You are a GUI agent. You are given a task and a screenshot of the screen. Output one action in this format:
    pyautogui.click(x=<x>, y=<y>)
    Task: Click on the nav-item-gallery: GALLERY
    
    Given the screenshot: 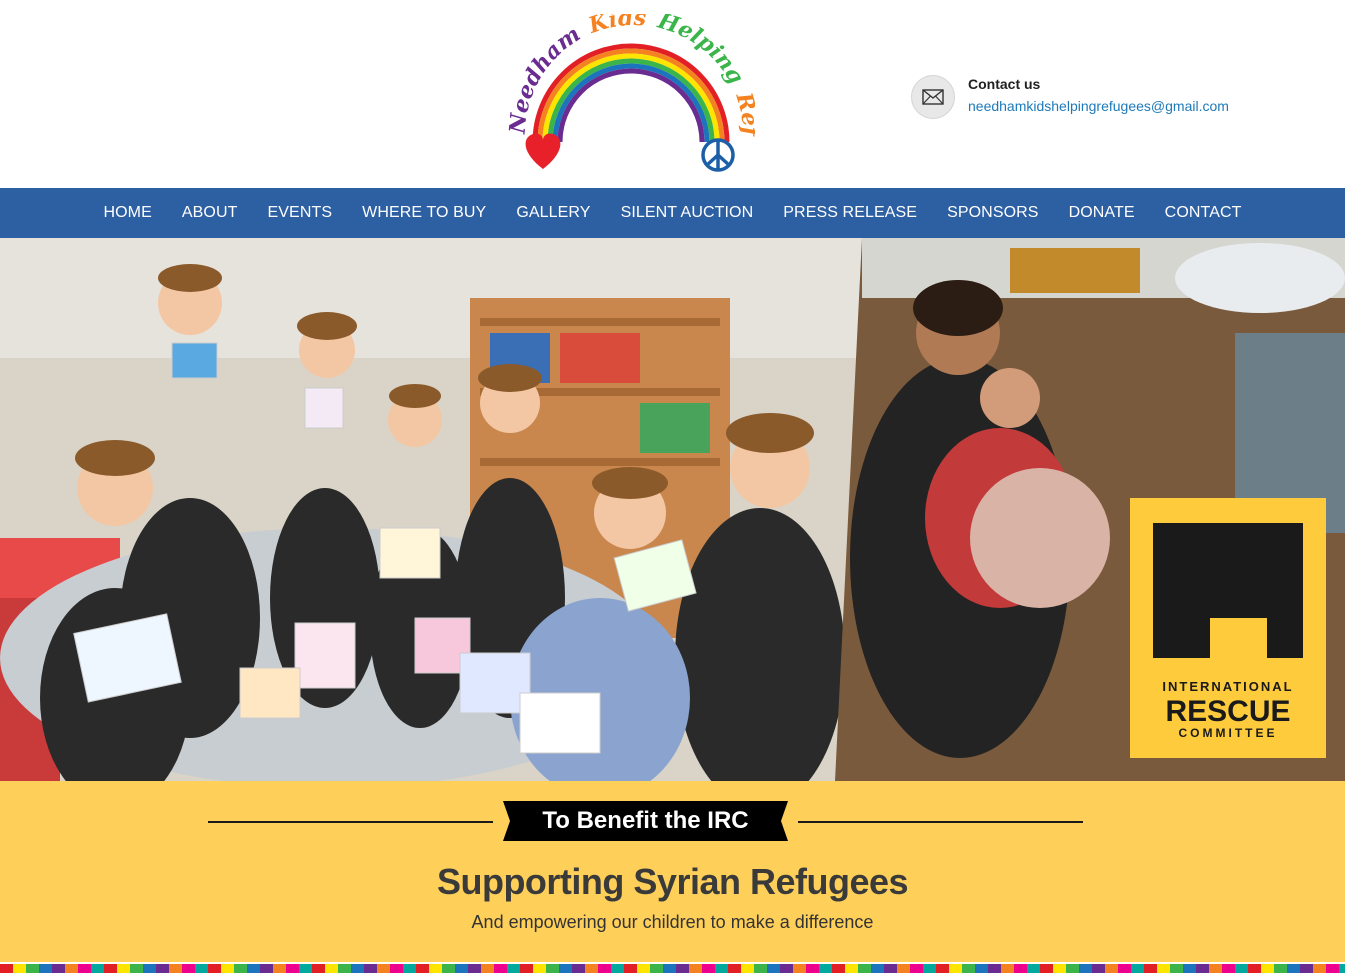 What is the action you would take?
    pyautogui.click(x=553, y=213)
    